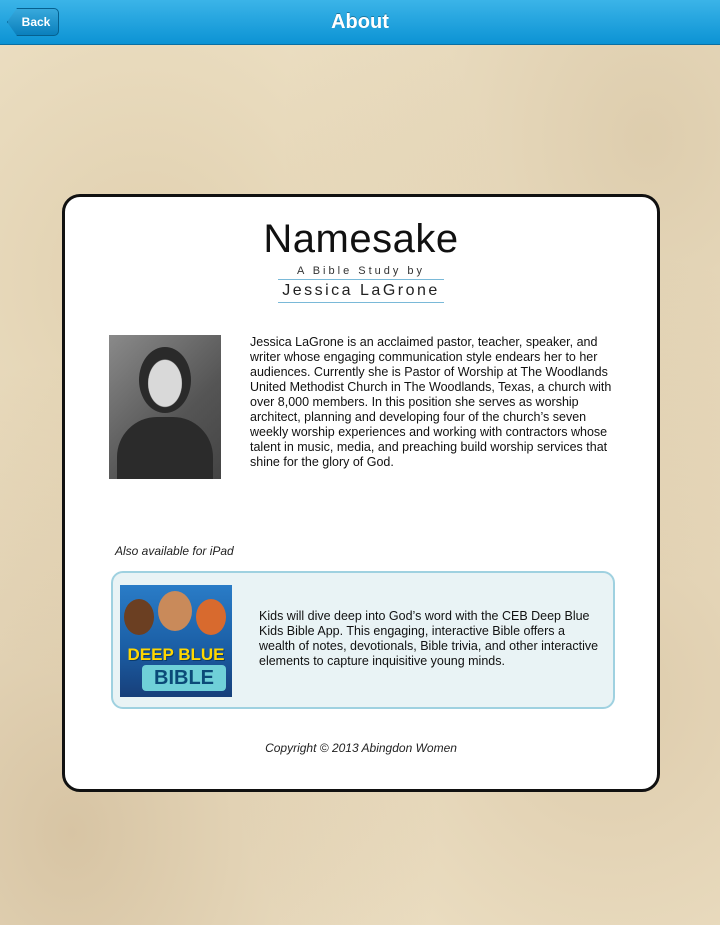  What do you see at coordinates (33, 22) in the screenshot?
I see `back-button: Back` at bounding box center [33, 22].